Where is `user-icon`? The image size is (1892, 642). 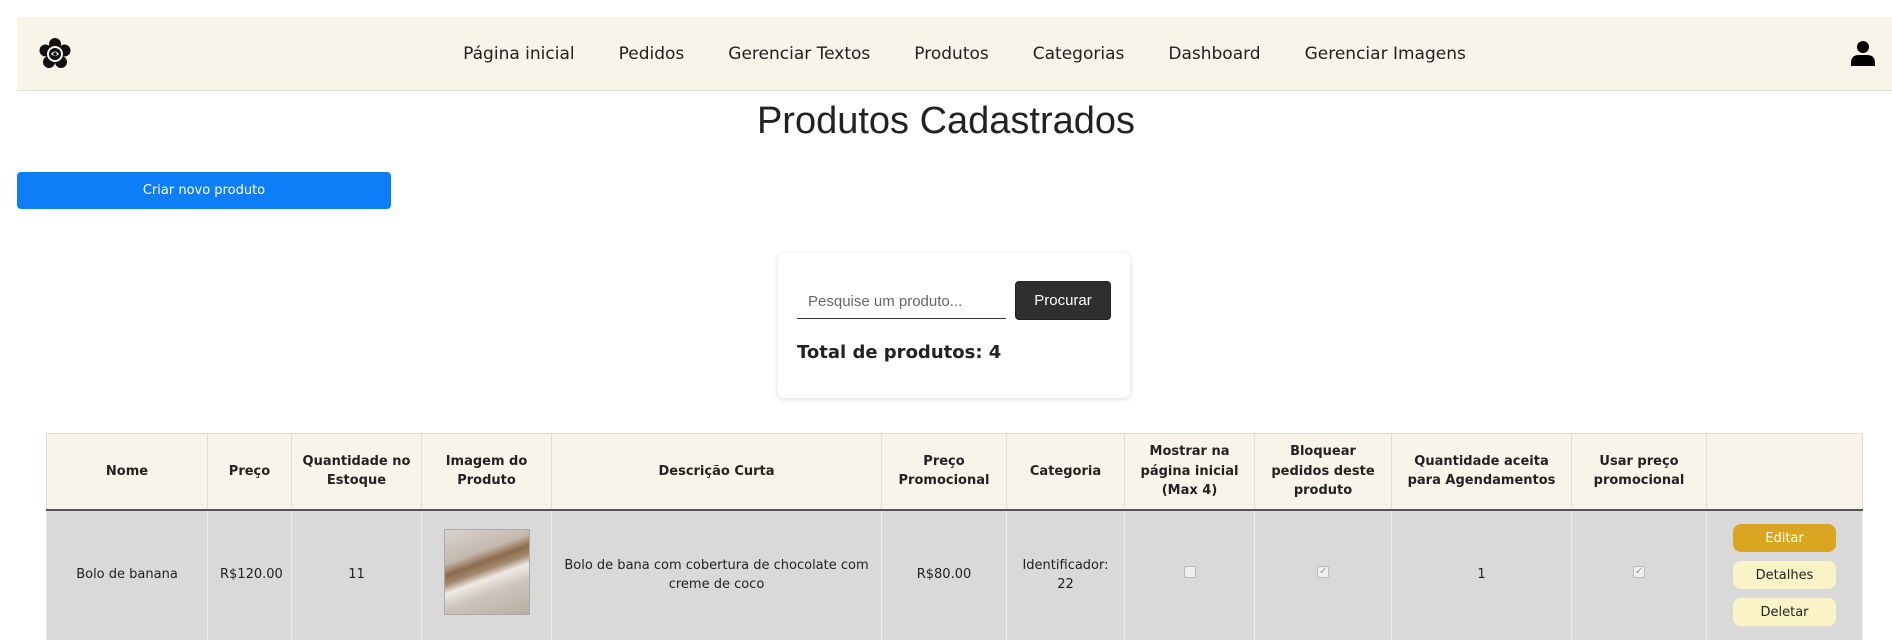
user-icon is located at coordinates (1863, 53).